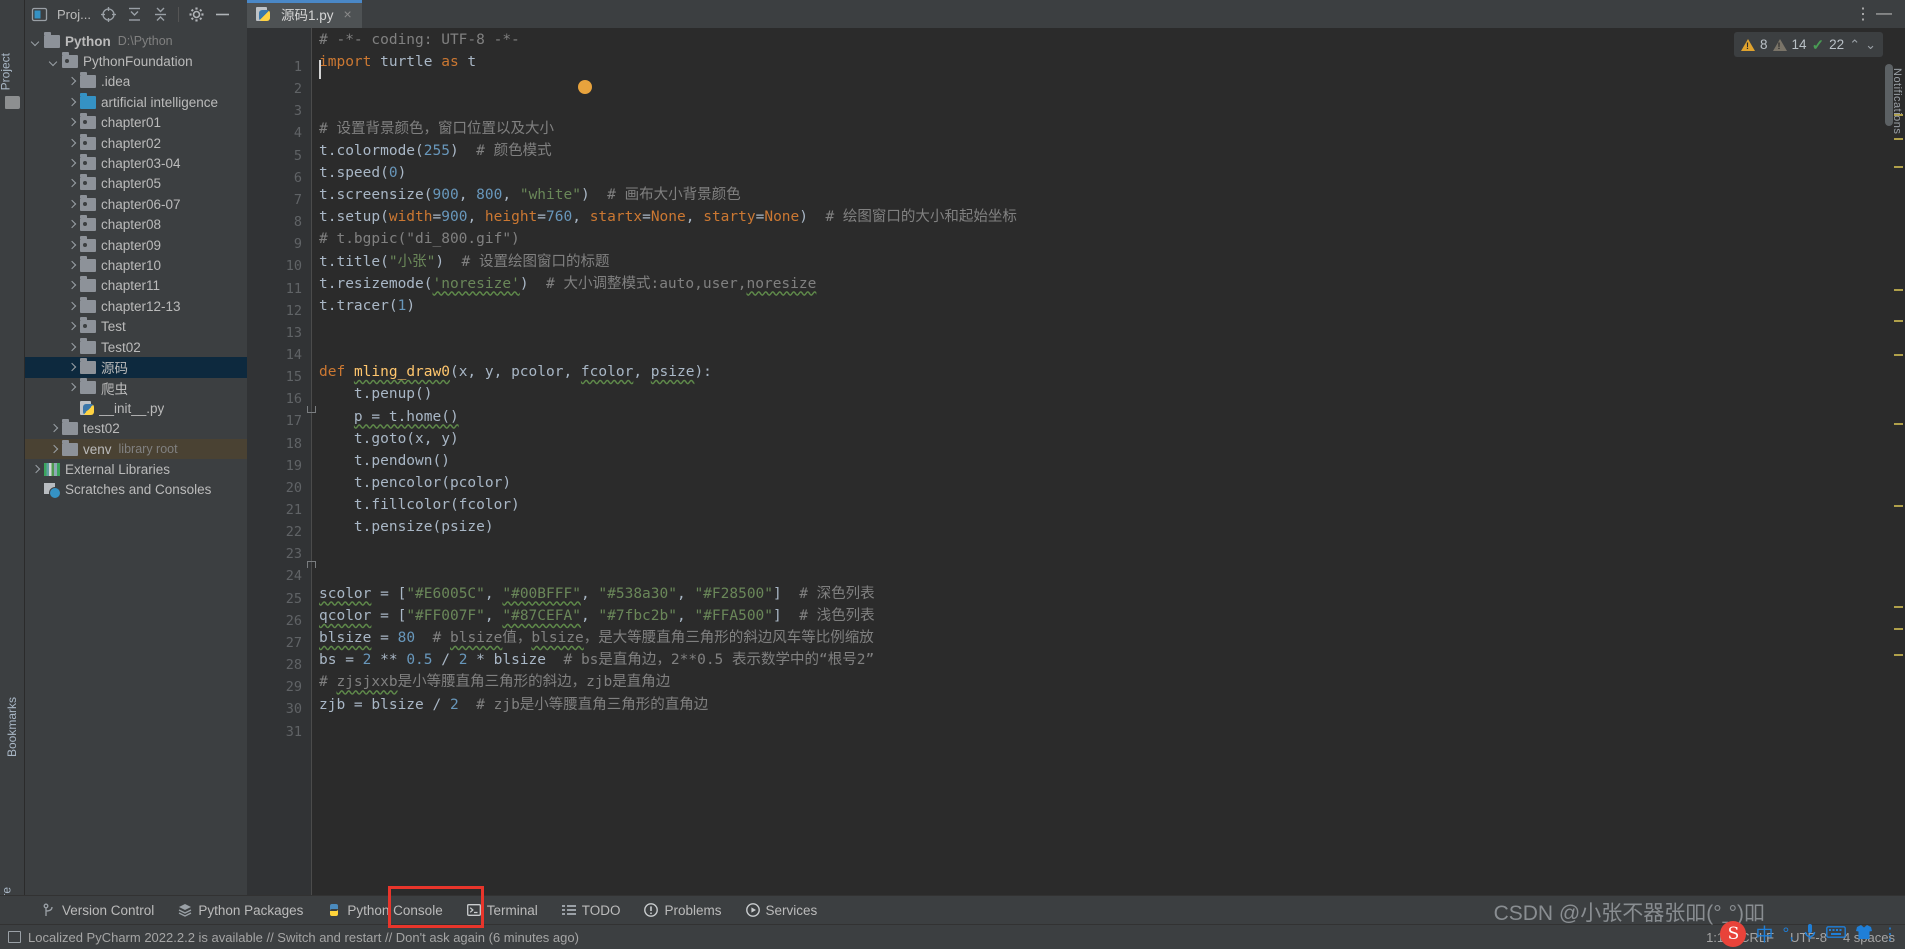 The height and width of the screenshot is (949, 1905). I want to click on tool-window-button-services: Services, so click(782, 910).